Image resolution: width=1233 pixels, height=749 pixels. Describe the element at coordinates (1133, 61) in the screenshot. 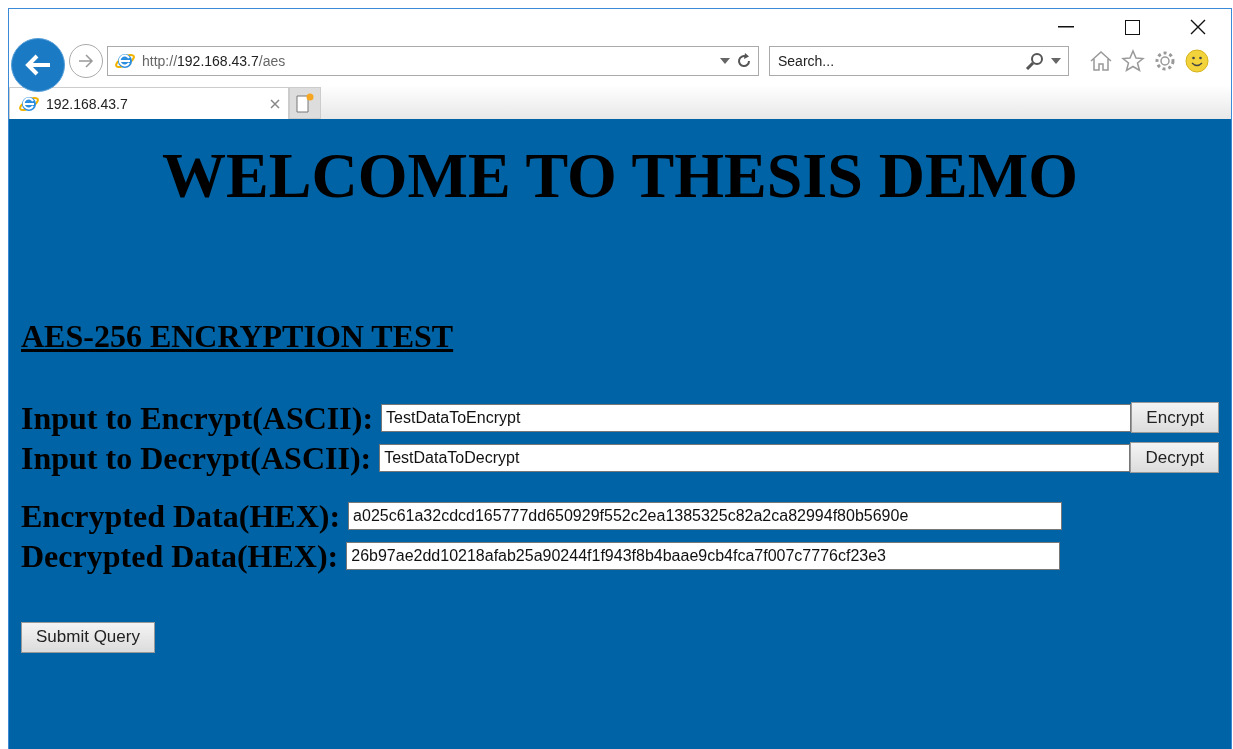

I see `star-icon` at that location.